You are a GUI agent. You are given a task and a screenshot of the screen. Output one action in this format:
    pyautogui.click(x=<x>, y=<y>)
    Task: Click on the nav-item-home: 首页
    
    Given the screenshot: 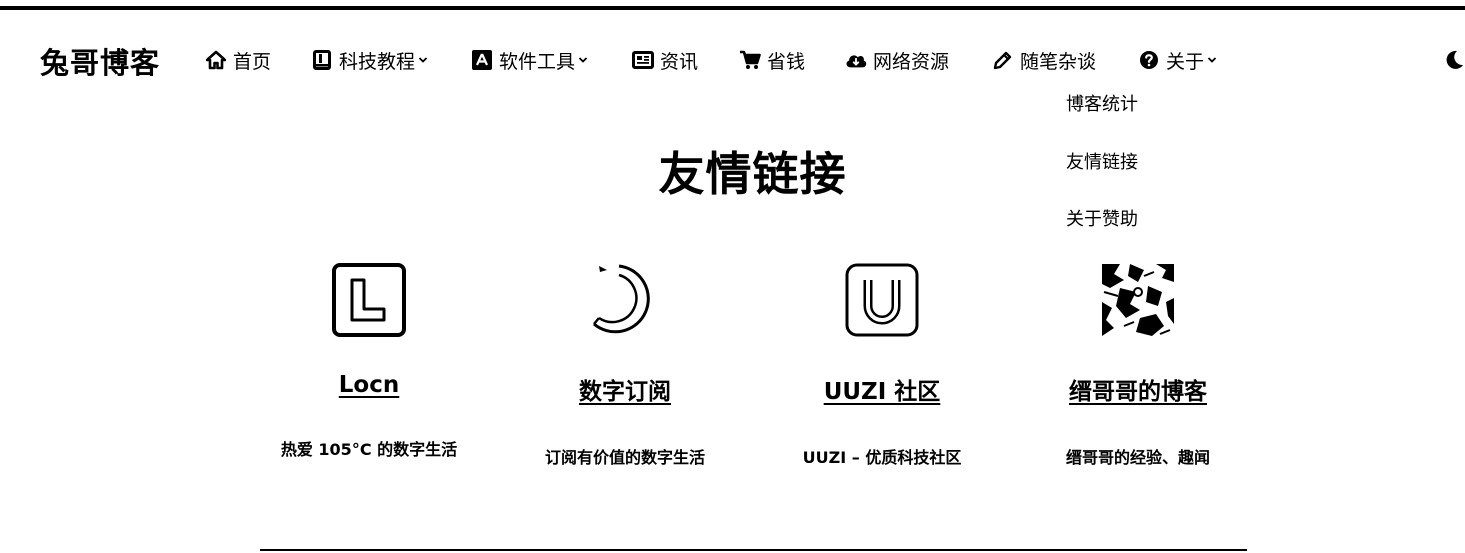 What is the action you would take?
    pyautogui.click(x=238, y=60)
    